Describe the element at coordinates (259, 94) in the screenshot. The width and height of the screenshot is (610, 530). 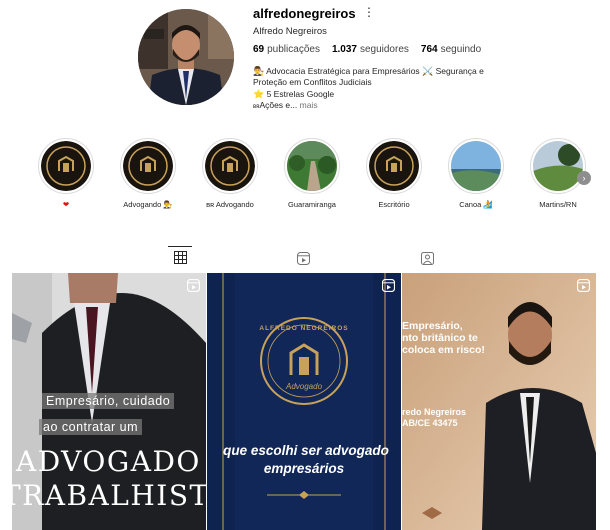
I see `star-emoji-icon: ⭐` at that location.